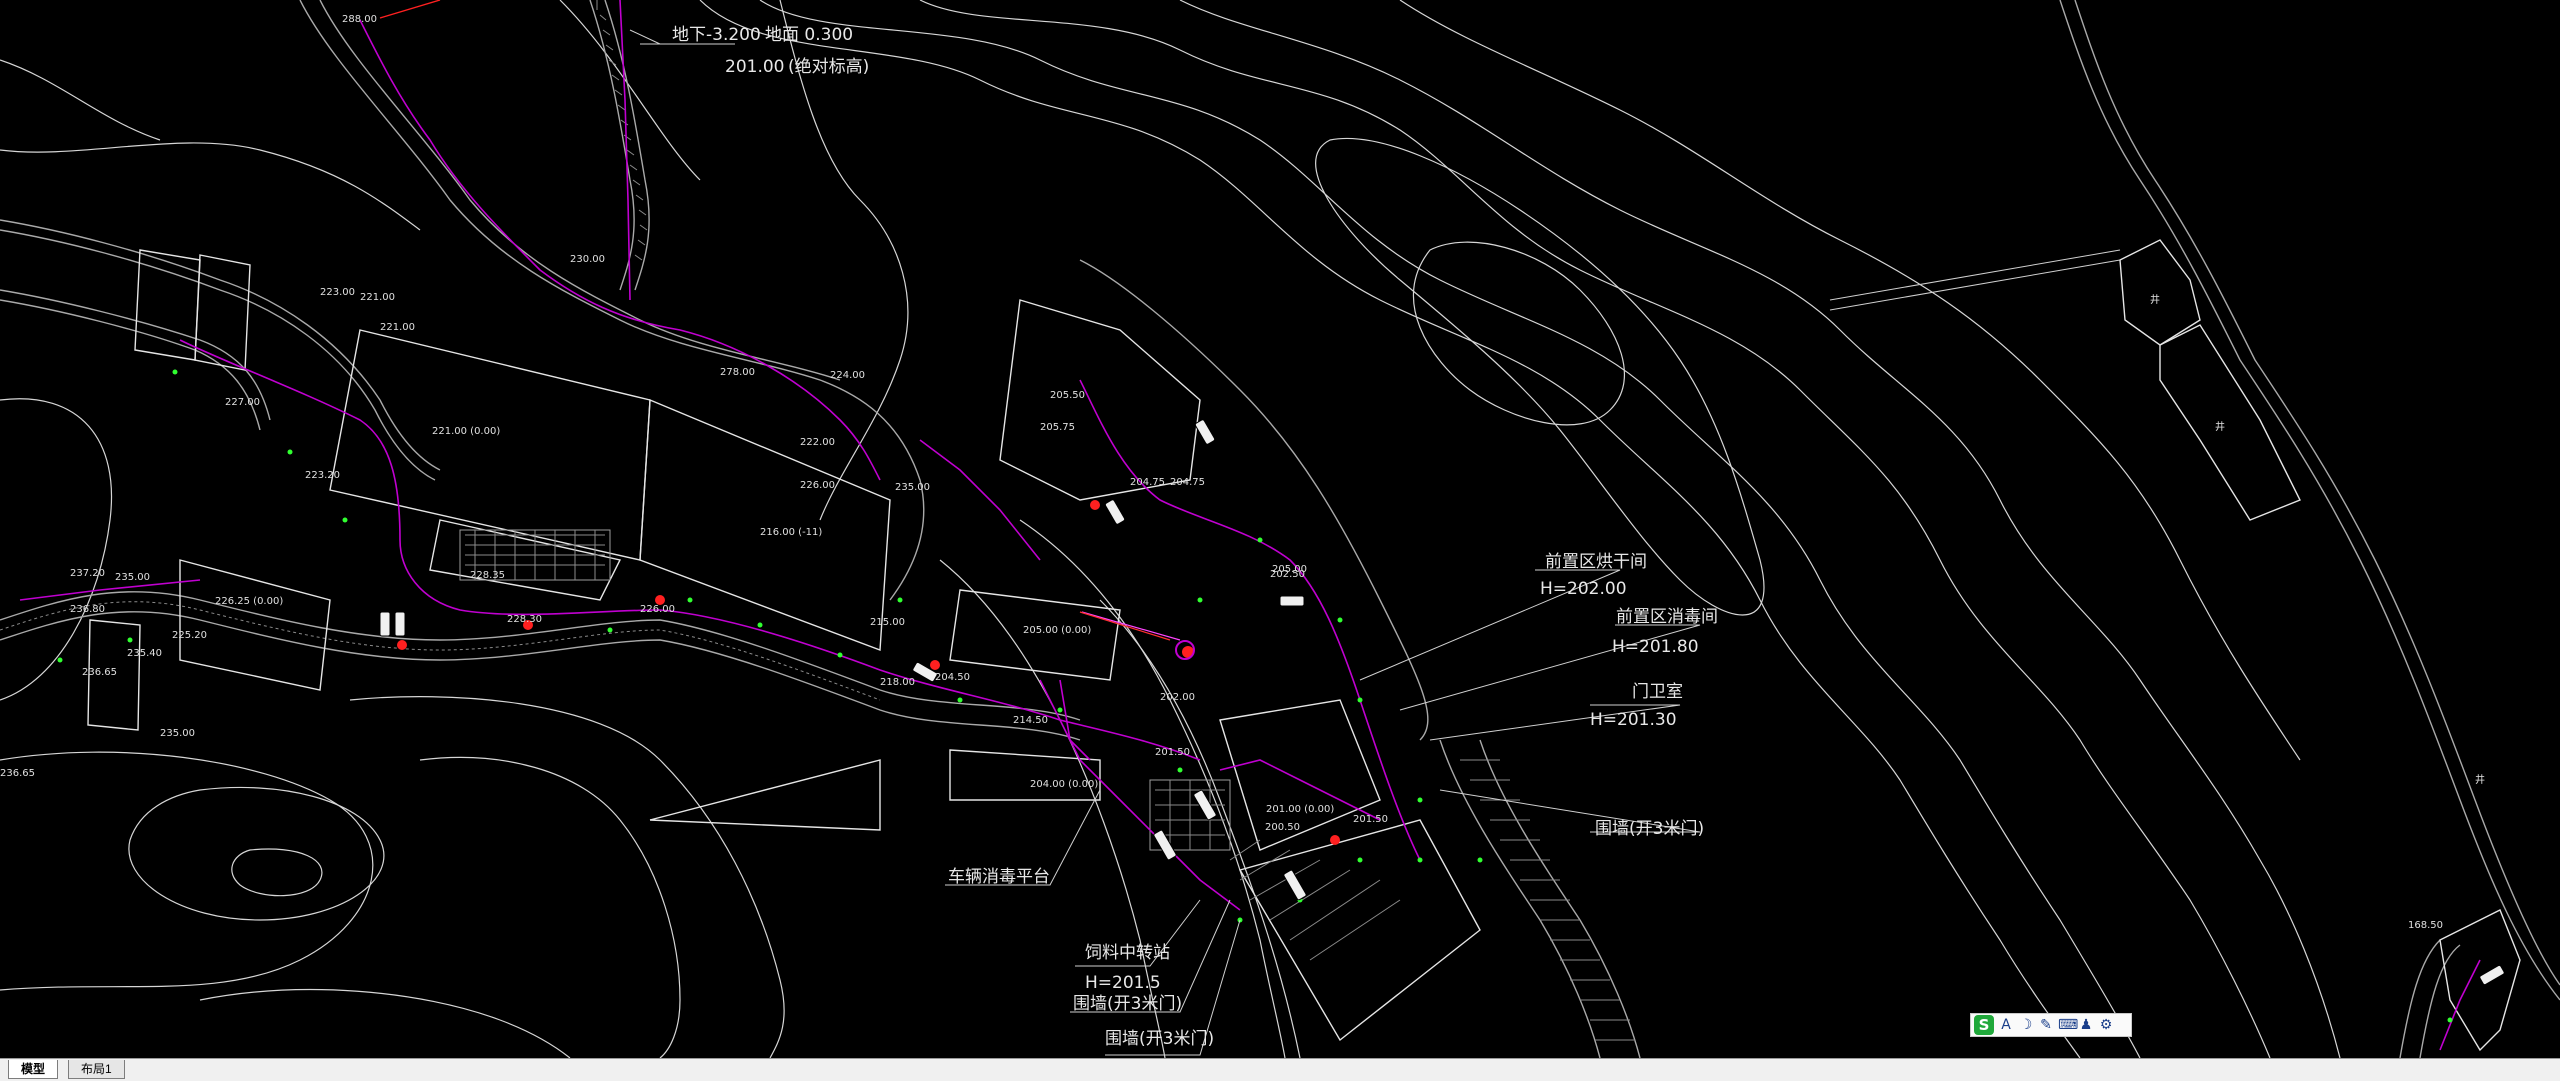  What do you see at coordinates (716, 35) in the screenshot?
I see `label-underground: 地下-3.200` at bounding box center [716, 35].